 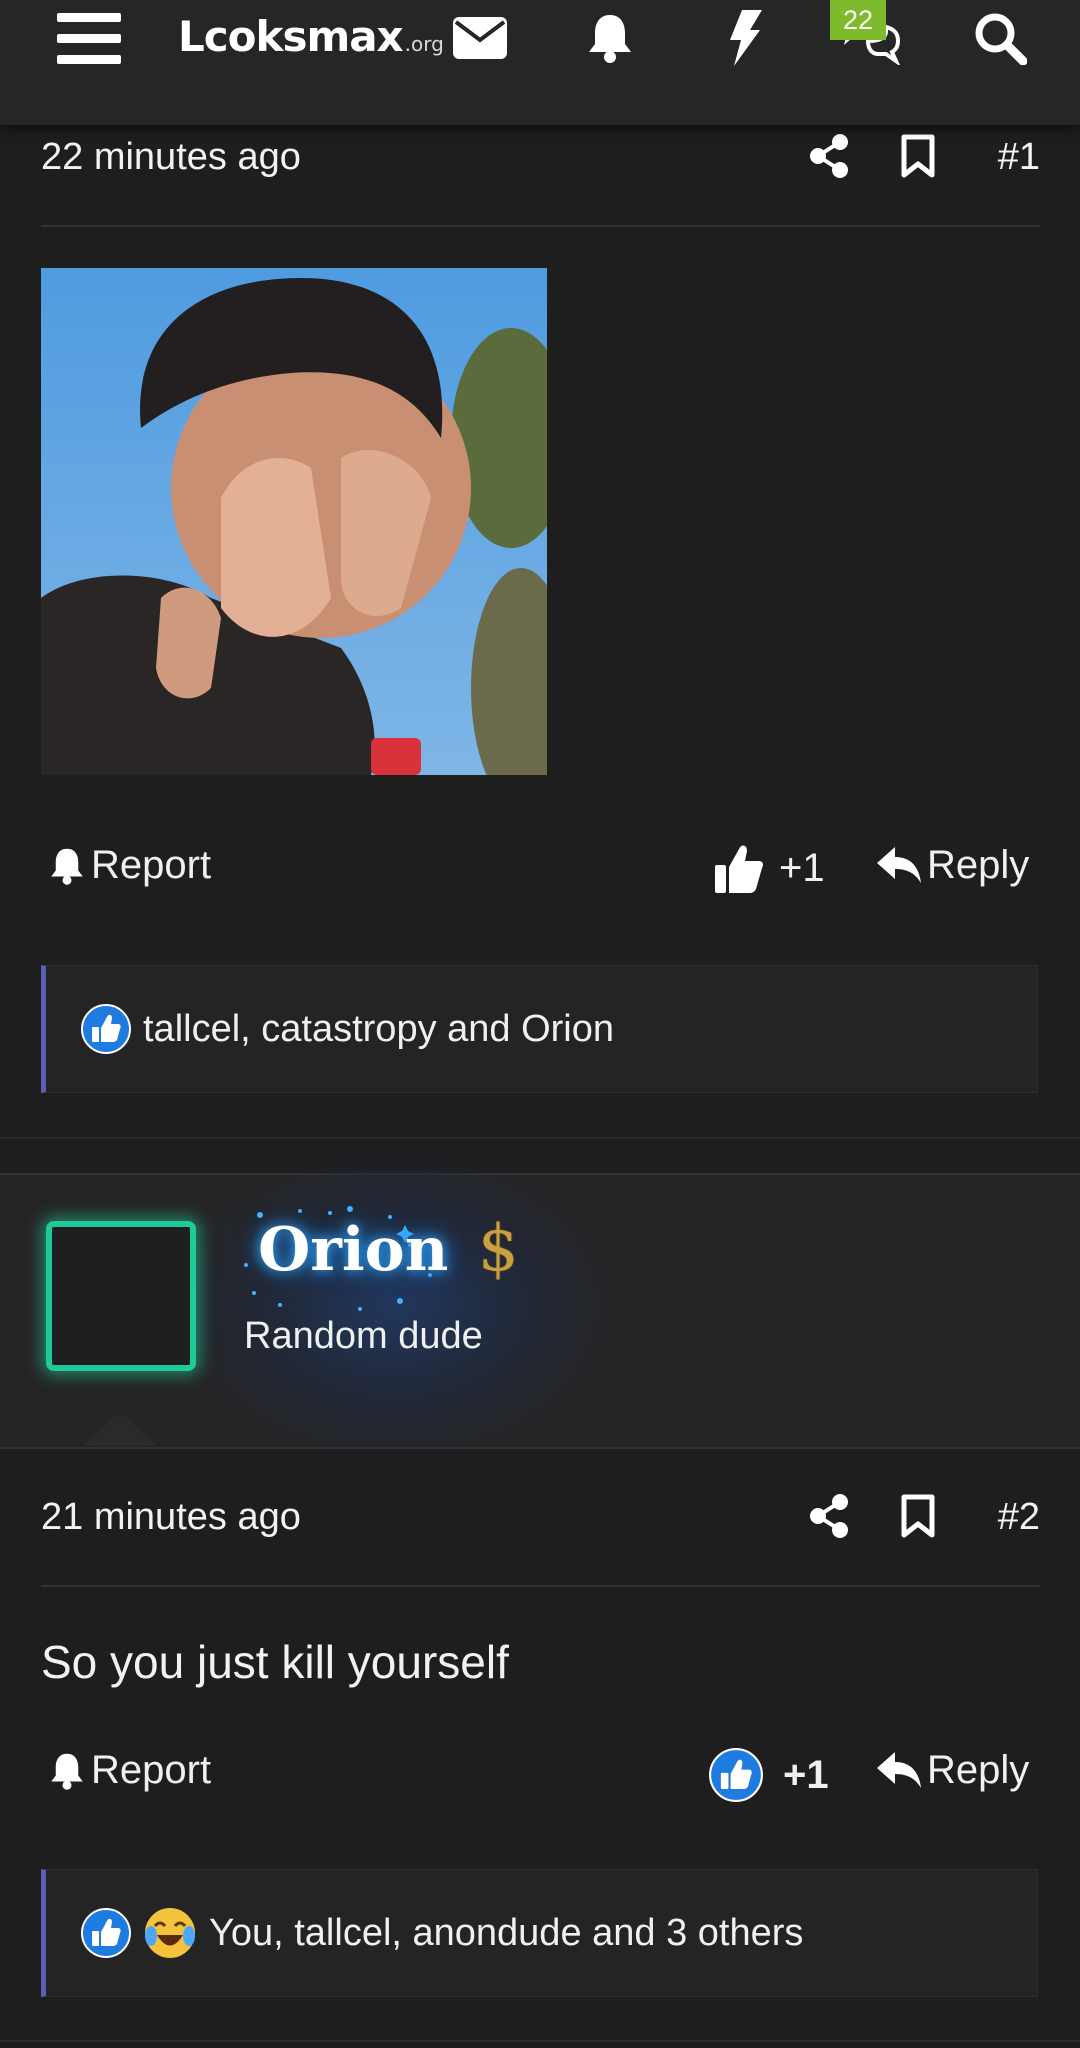 What do you see at coordinates (498, 1249) in the screenshot?
I see `dollar-icon: $` at bounding box center [498, 1249].